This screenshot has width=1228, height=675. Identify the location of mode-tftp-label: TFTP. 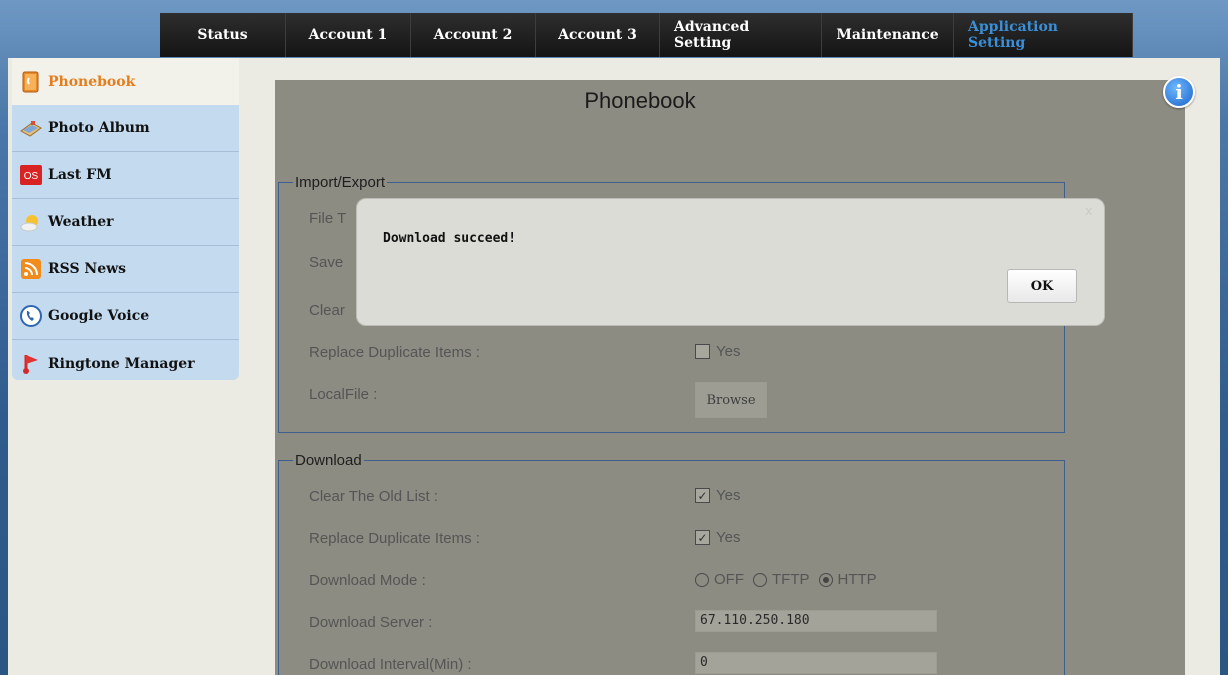
(791, 579).